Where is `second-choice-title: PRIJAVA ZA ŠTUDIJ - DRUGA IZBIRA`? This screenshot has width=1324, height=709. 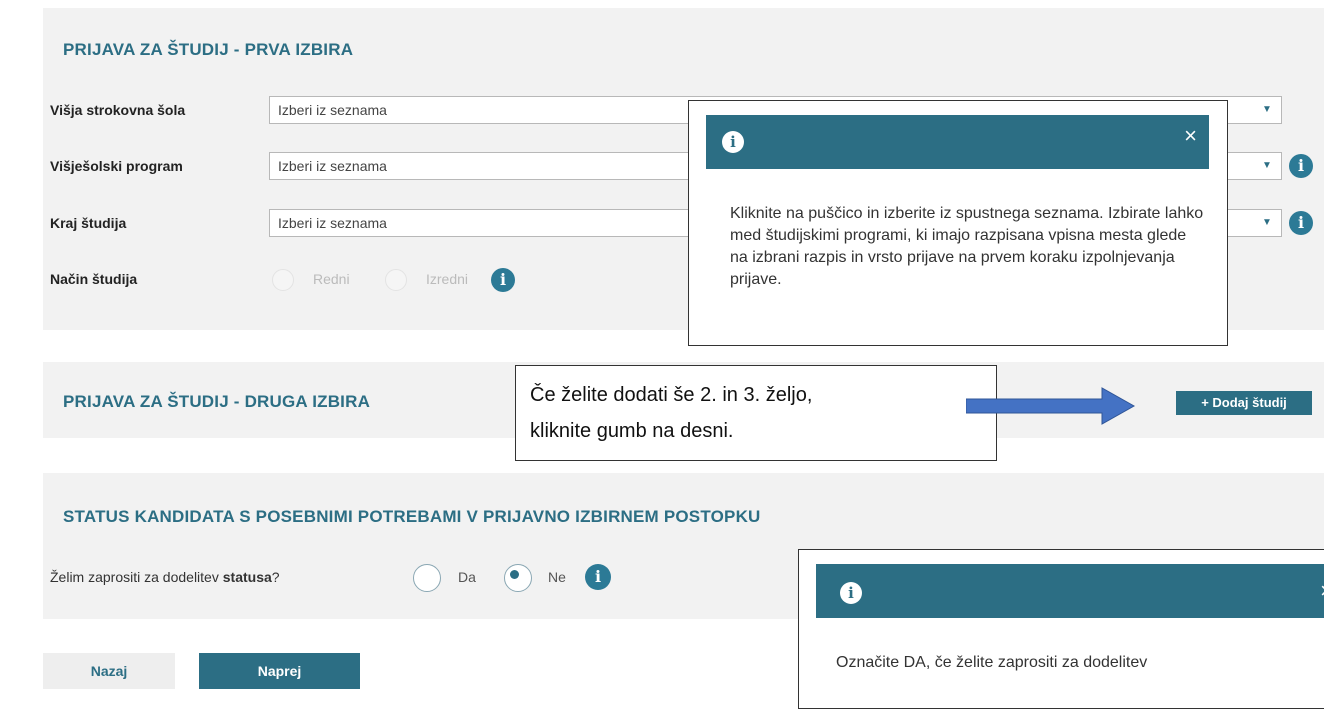 second-choice-title: PRIJAVA ZA ŠTUDIJ - DRUGA IZBIRA is located at coordinates (217, 401).